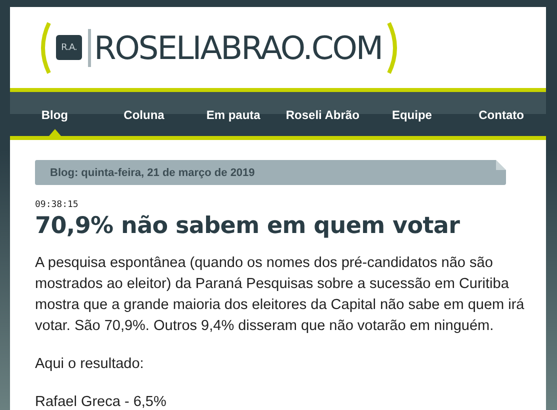  What do you see at coordinates (412, 114) in the screenshot?
I see `nav-link: Equipe` at bounding box center [412, 114].